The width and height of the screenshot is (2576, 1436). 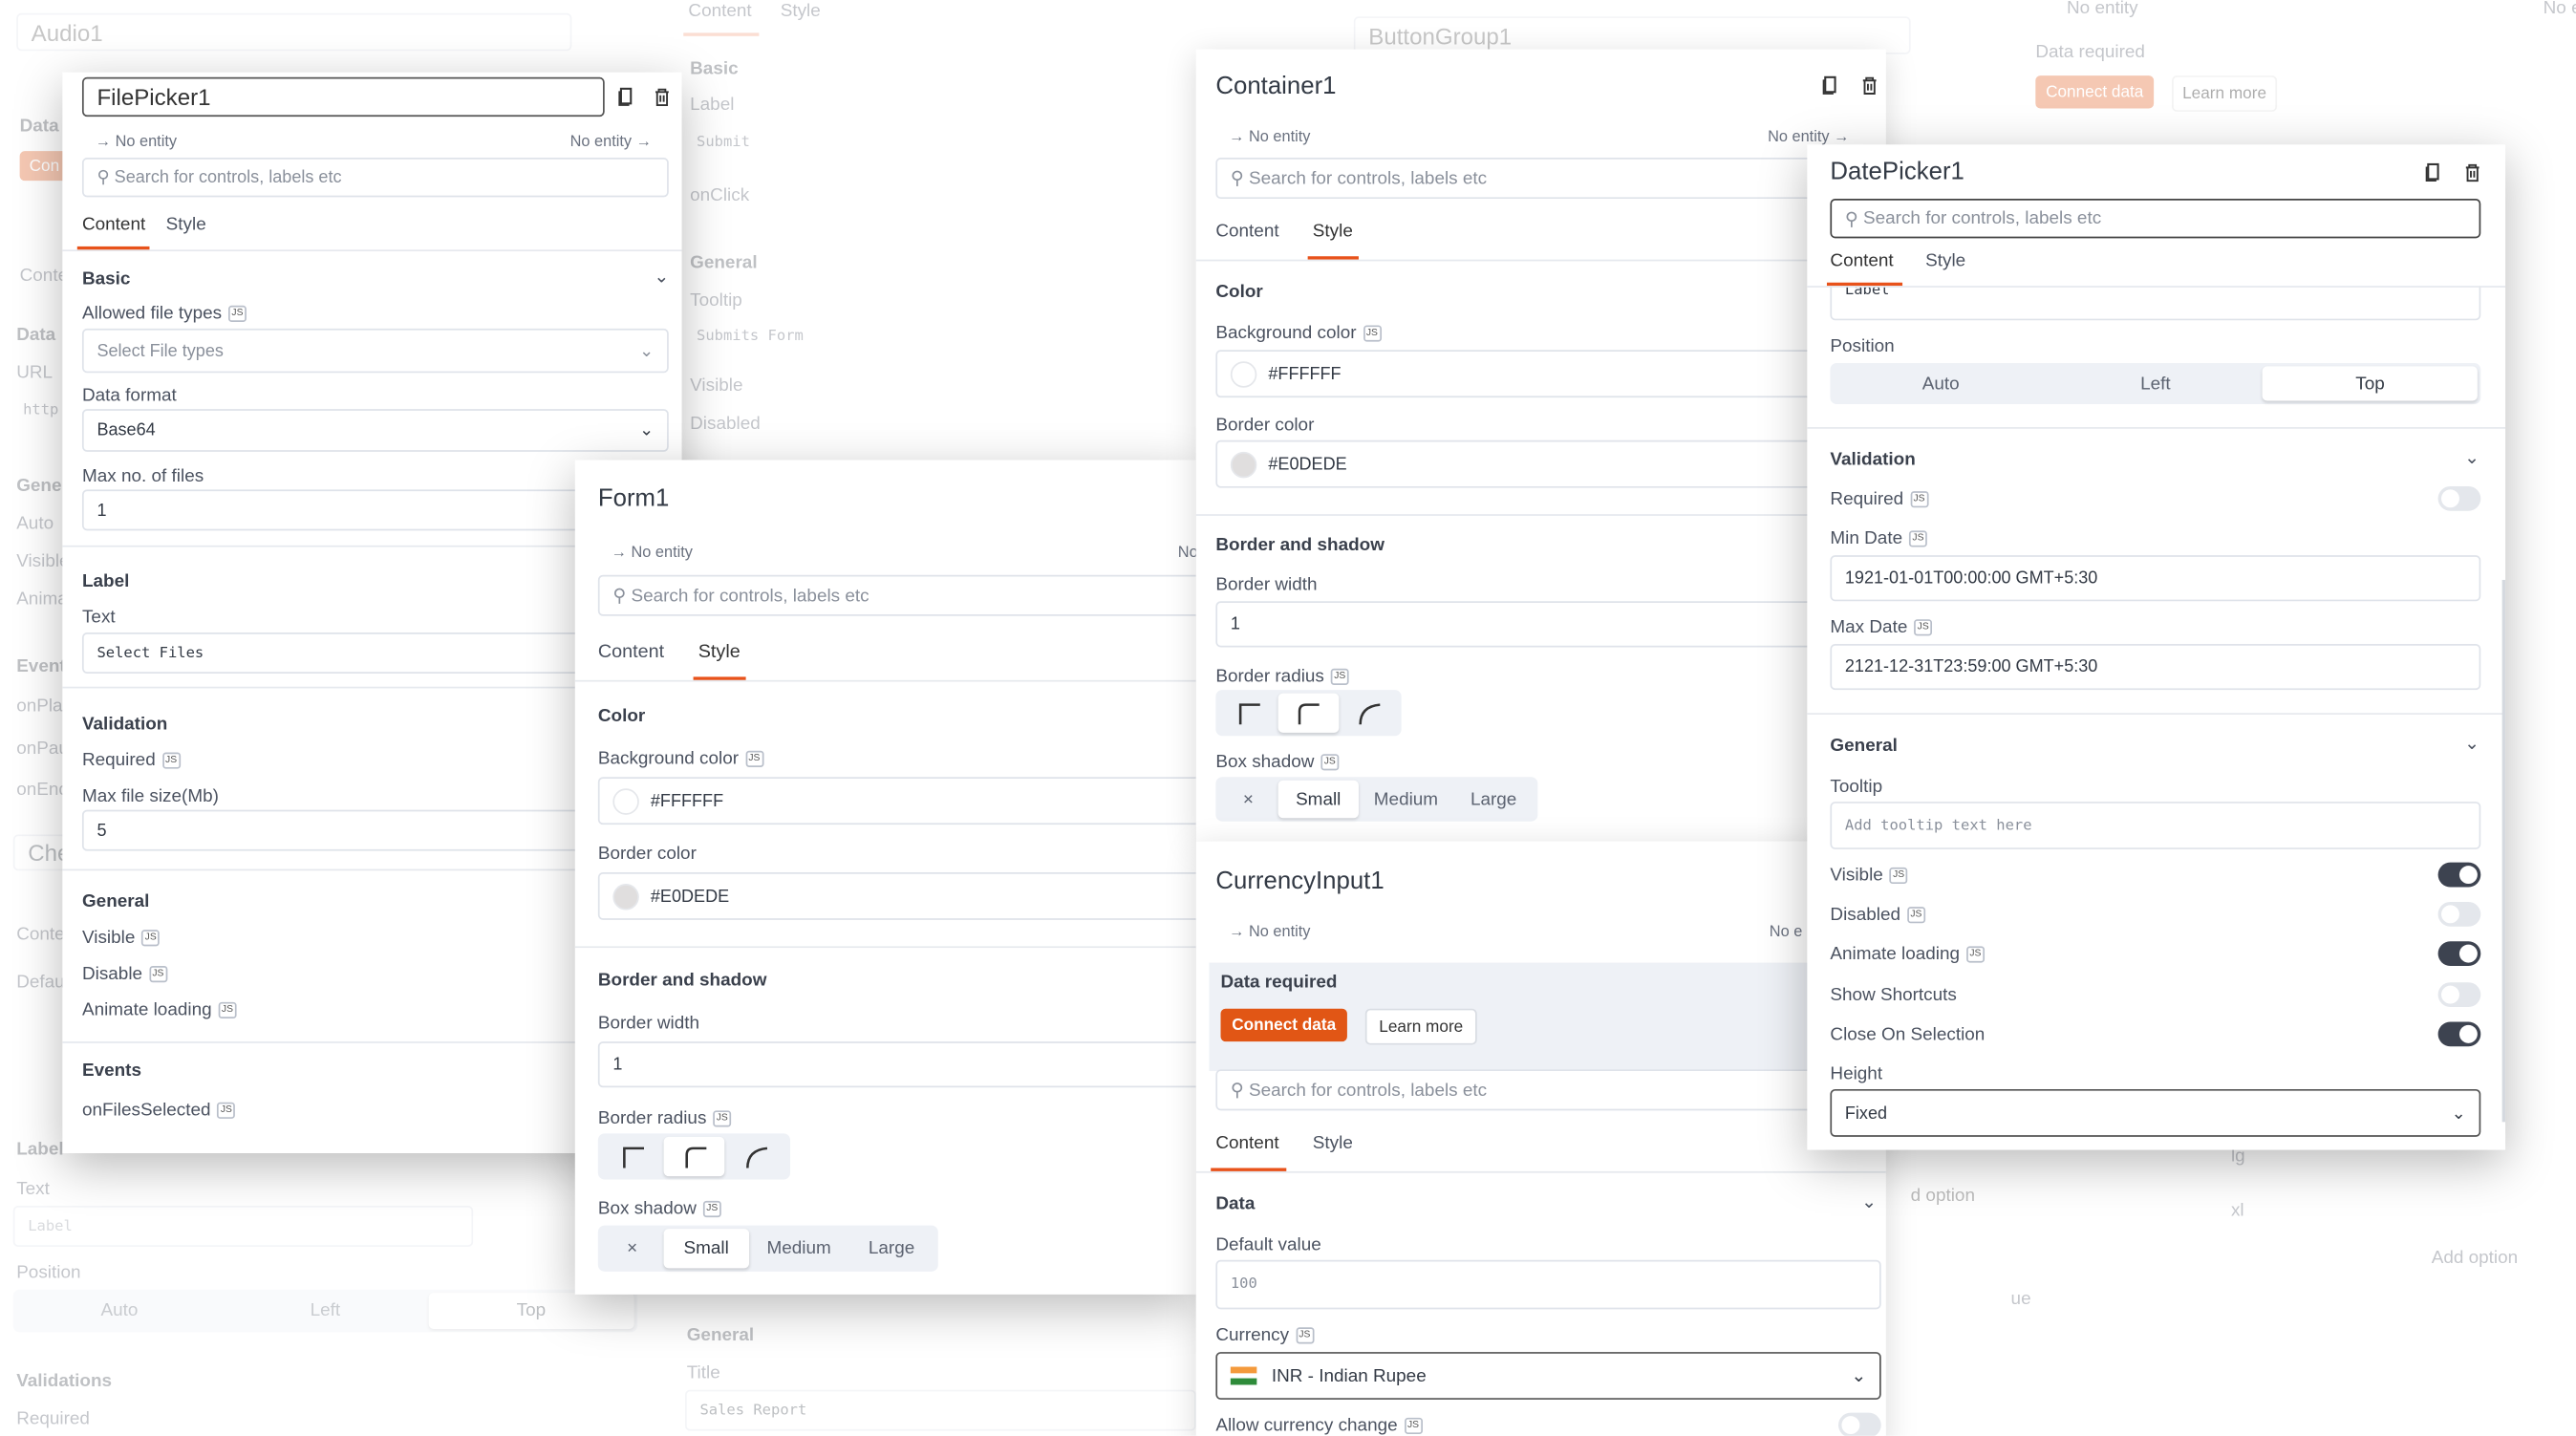 What do you see at coordinates (375, 351) in the screenshot?
I see `allowed-file-types-select: Select File types ⌄` at bounding box center [375, 351].